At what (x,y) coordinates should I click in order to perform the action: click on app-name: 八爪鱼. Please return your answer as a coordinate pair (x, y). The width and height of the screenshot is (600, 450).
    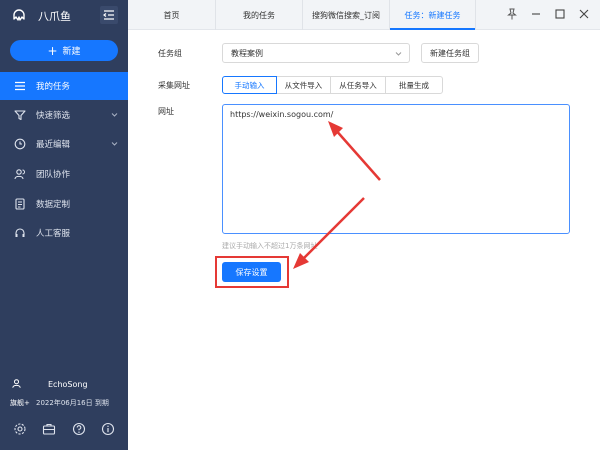
    Looking at the image, I should click on (54, 16).